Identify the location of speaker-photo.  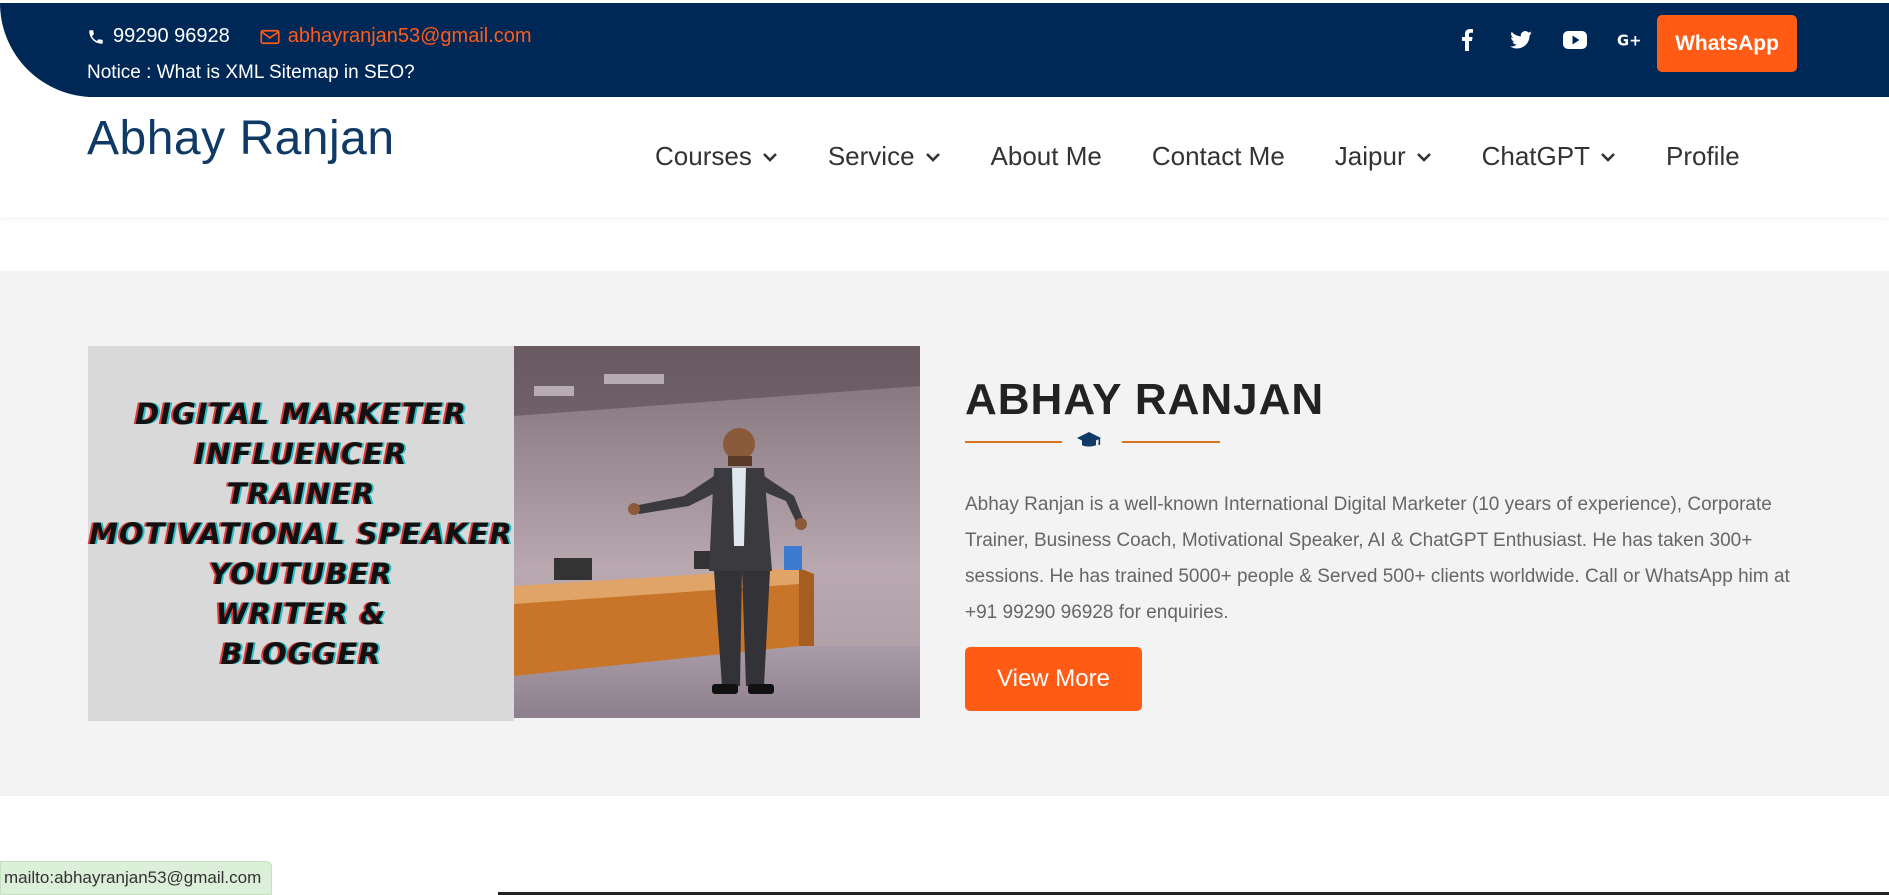
(717, 532).